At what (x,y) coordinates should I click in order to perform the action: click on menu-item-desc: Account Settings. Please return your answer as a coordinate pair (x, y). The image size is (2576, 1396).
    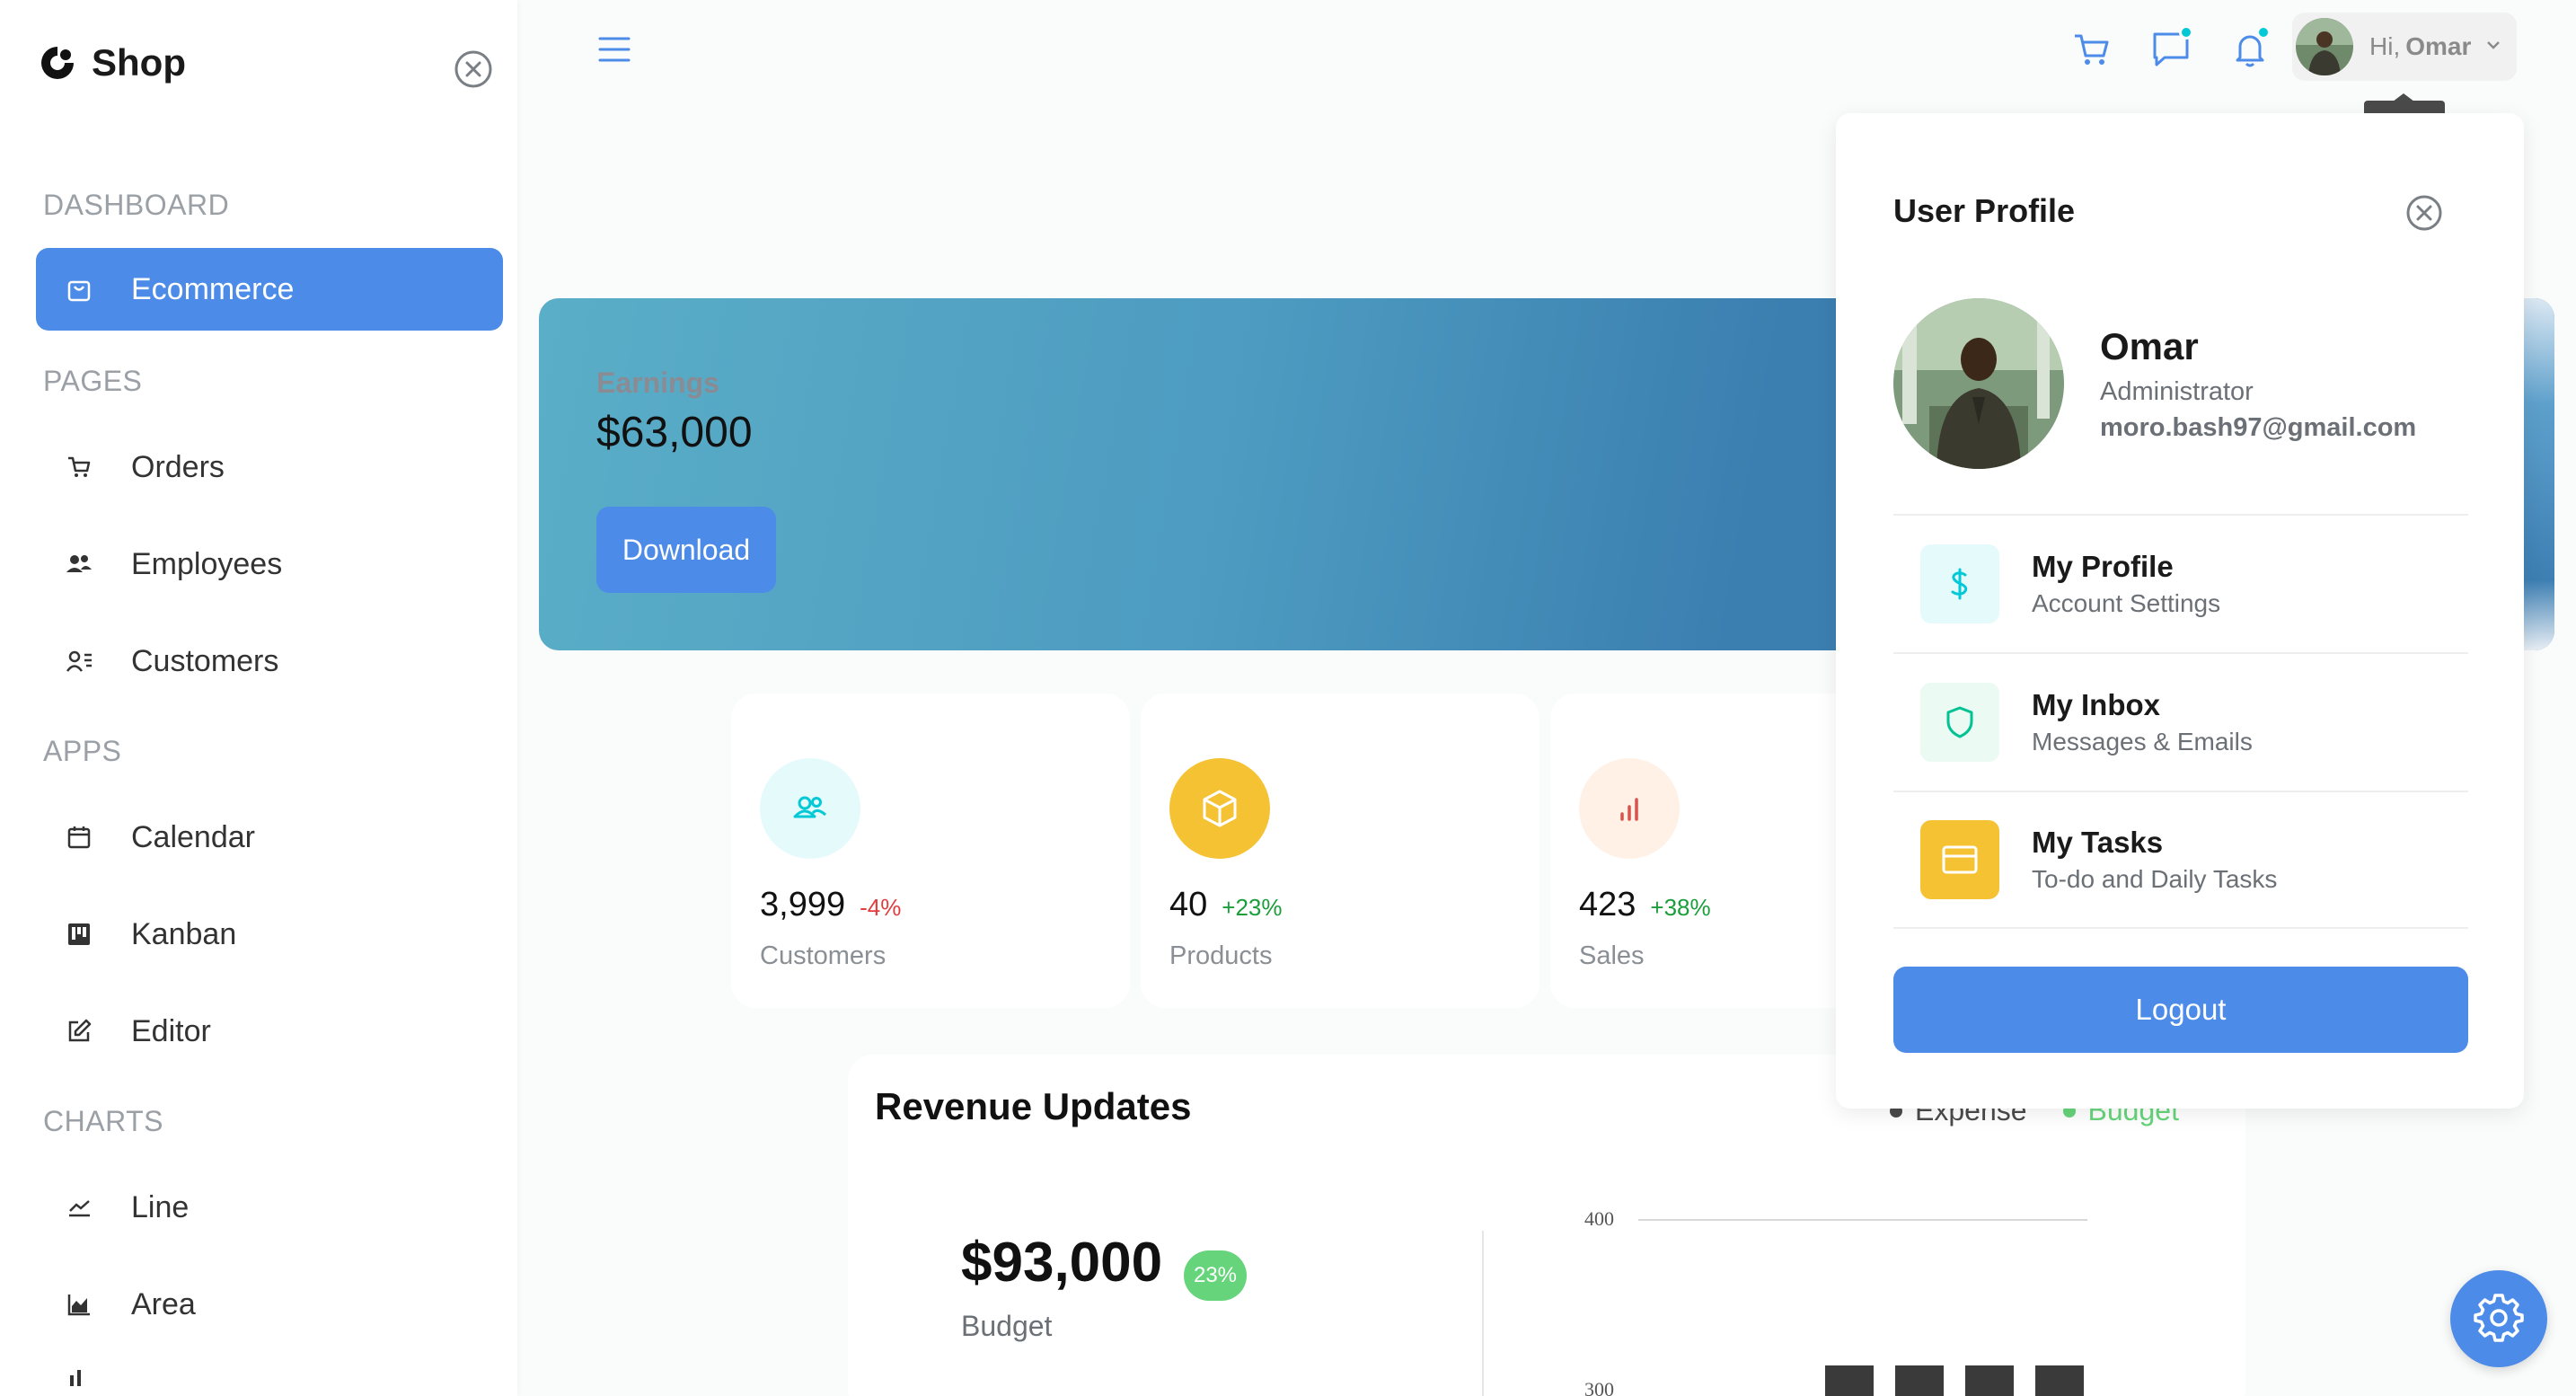
    Looking at the image, I should click on (2126, 603).